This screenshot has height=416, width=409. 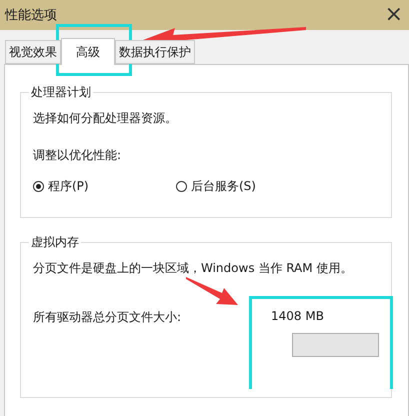 What do you see at coordinates (297, 317) in the screenshot?
I see `size-value: 1408 MB` at bounding box center [297, 317].